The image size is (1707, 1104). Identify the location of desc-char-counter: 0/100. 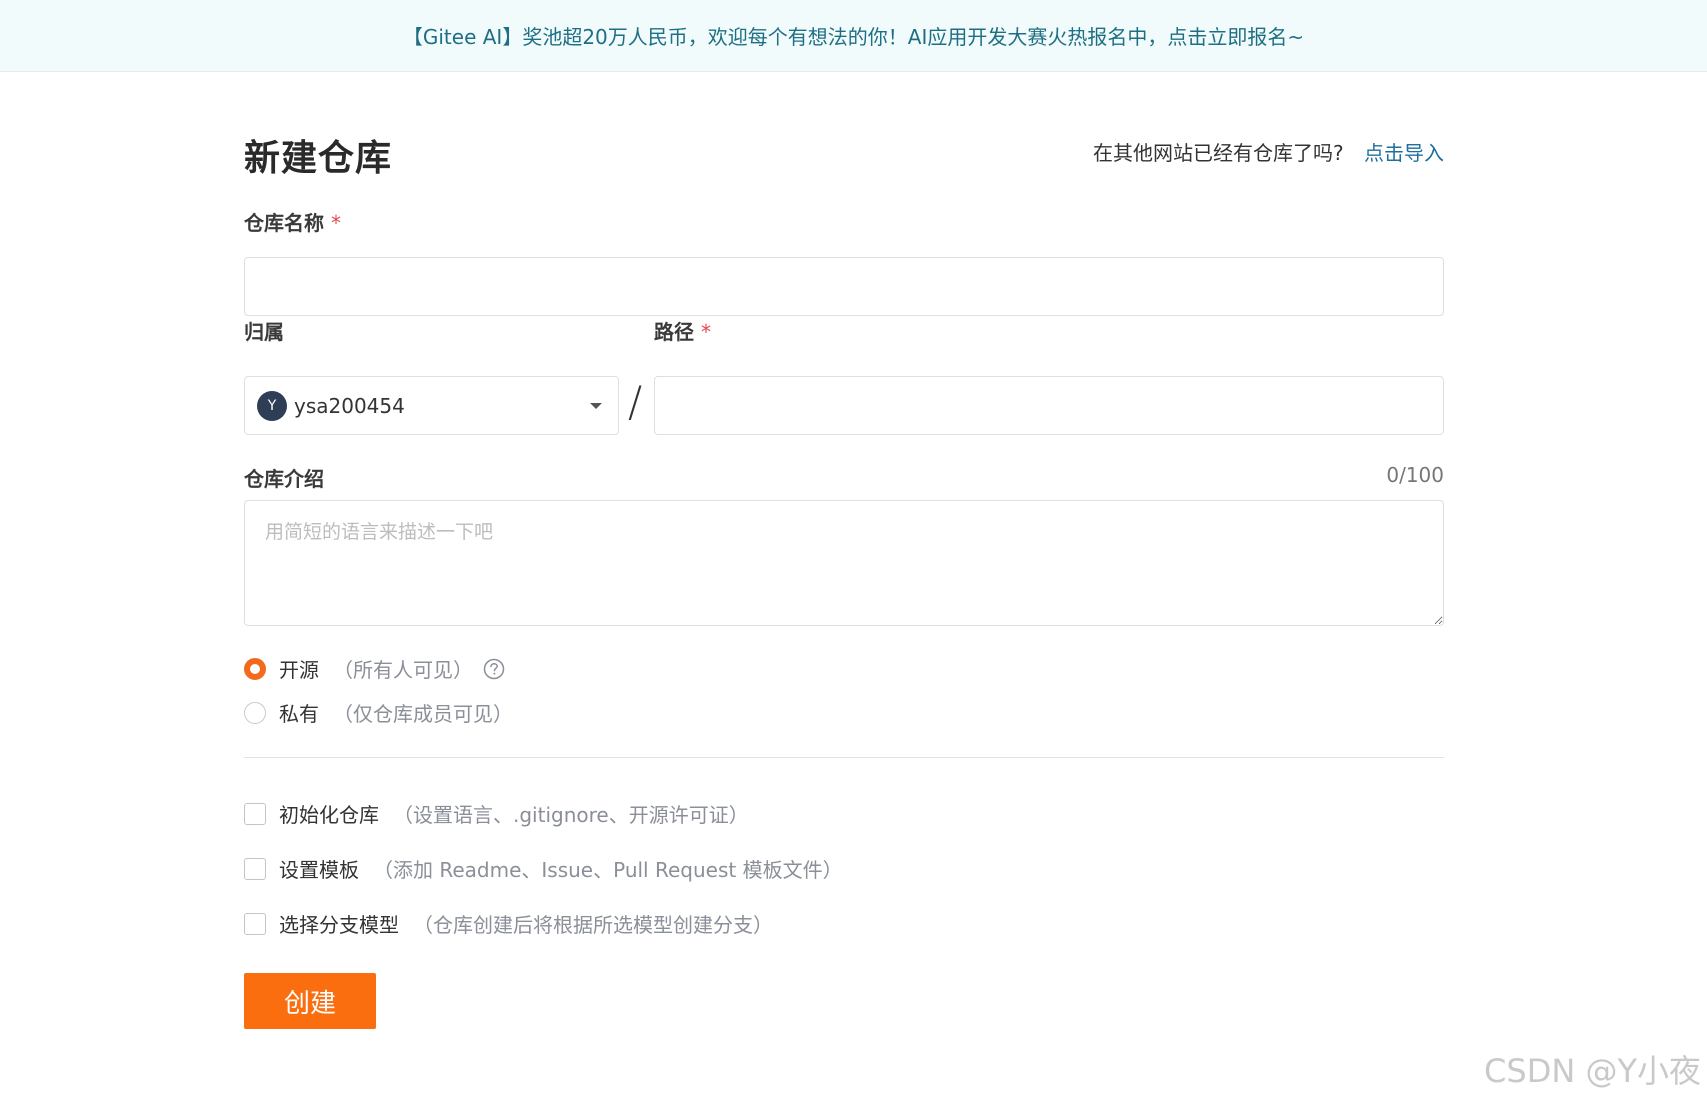
(1415, 475).